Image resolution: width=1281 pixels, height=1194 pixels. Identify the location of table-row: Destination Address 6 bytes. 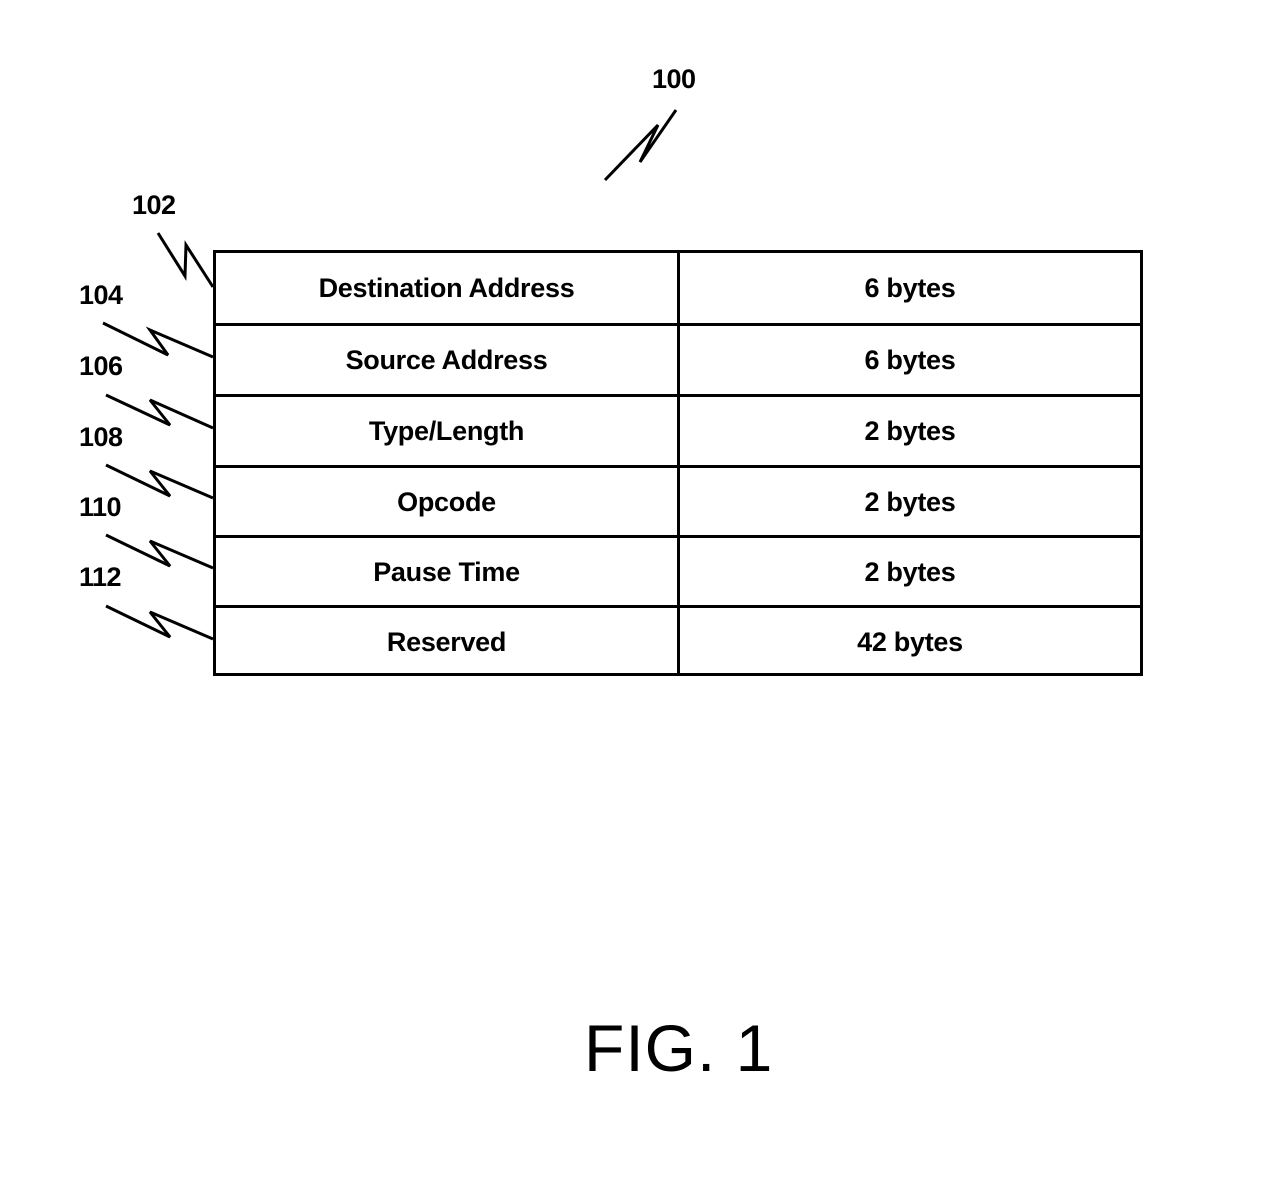
(678, 288).